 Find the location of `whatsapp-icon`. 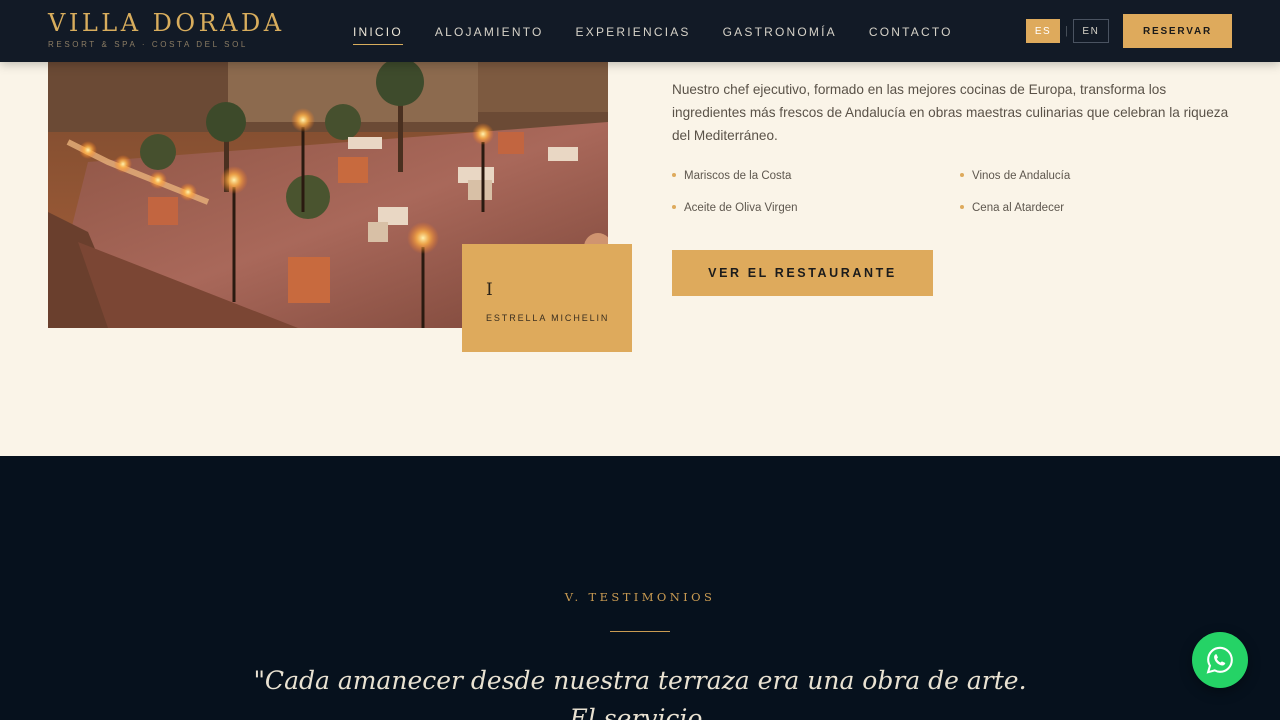

whatsapp-icon is located at coordinates (1219, 660).